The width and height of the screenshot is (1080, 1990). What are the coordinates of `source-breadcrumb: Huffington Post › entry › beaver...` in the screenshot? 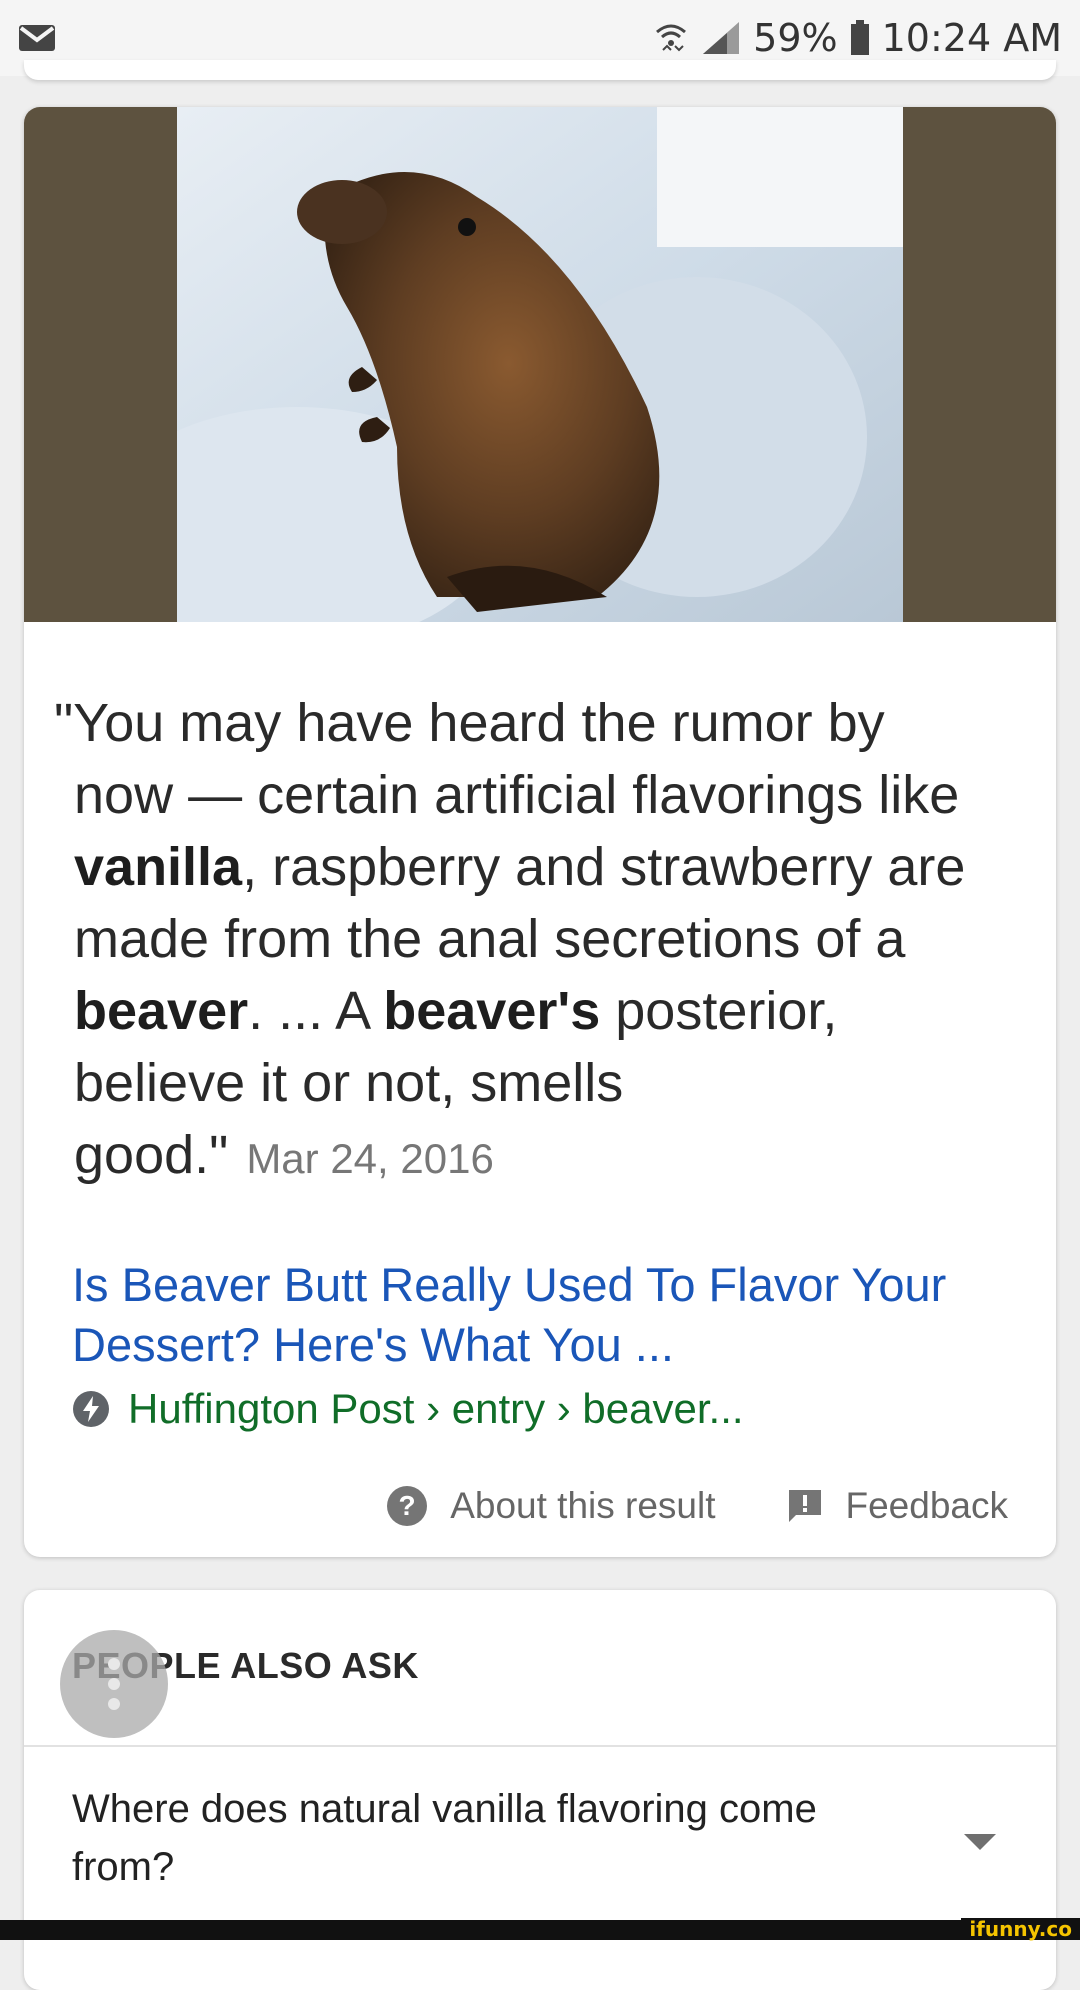 It's located at (436, 1408).